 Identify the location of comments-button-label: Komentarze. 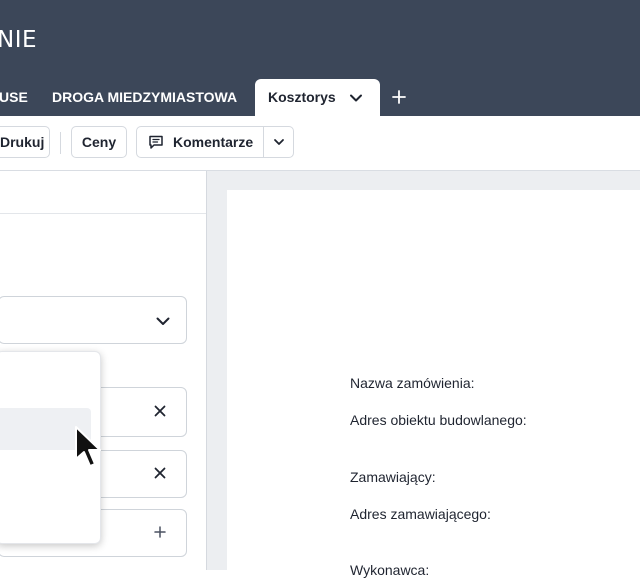
(213, 142).